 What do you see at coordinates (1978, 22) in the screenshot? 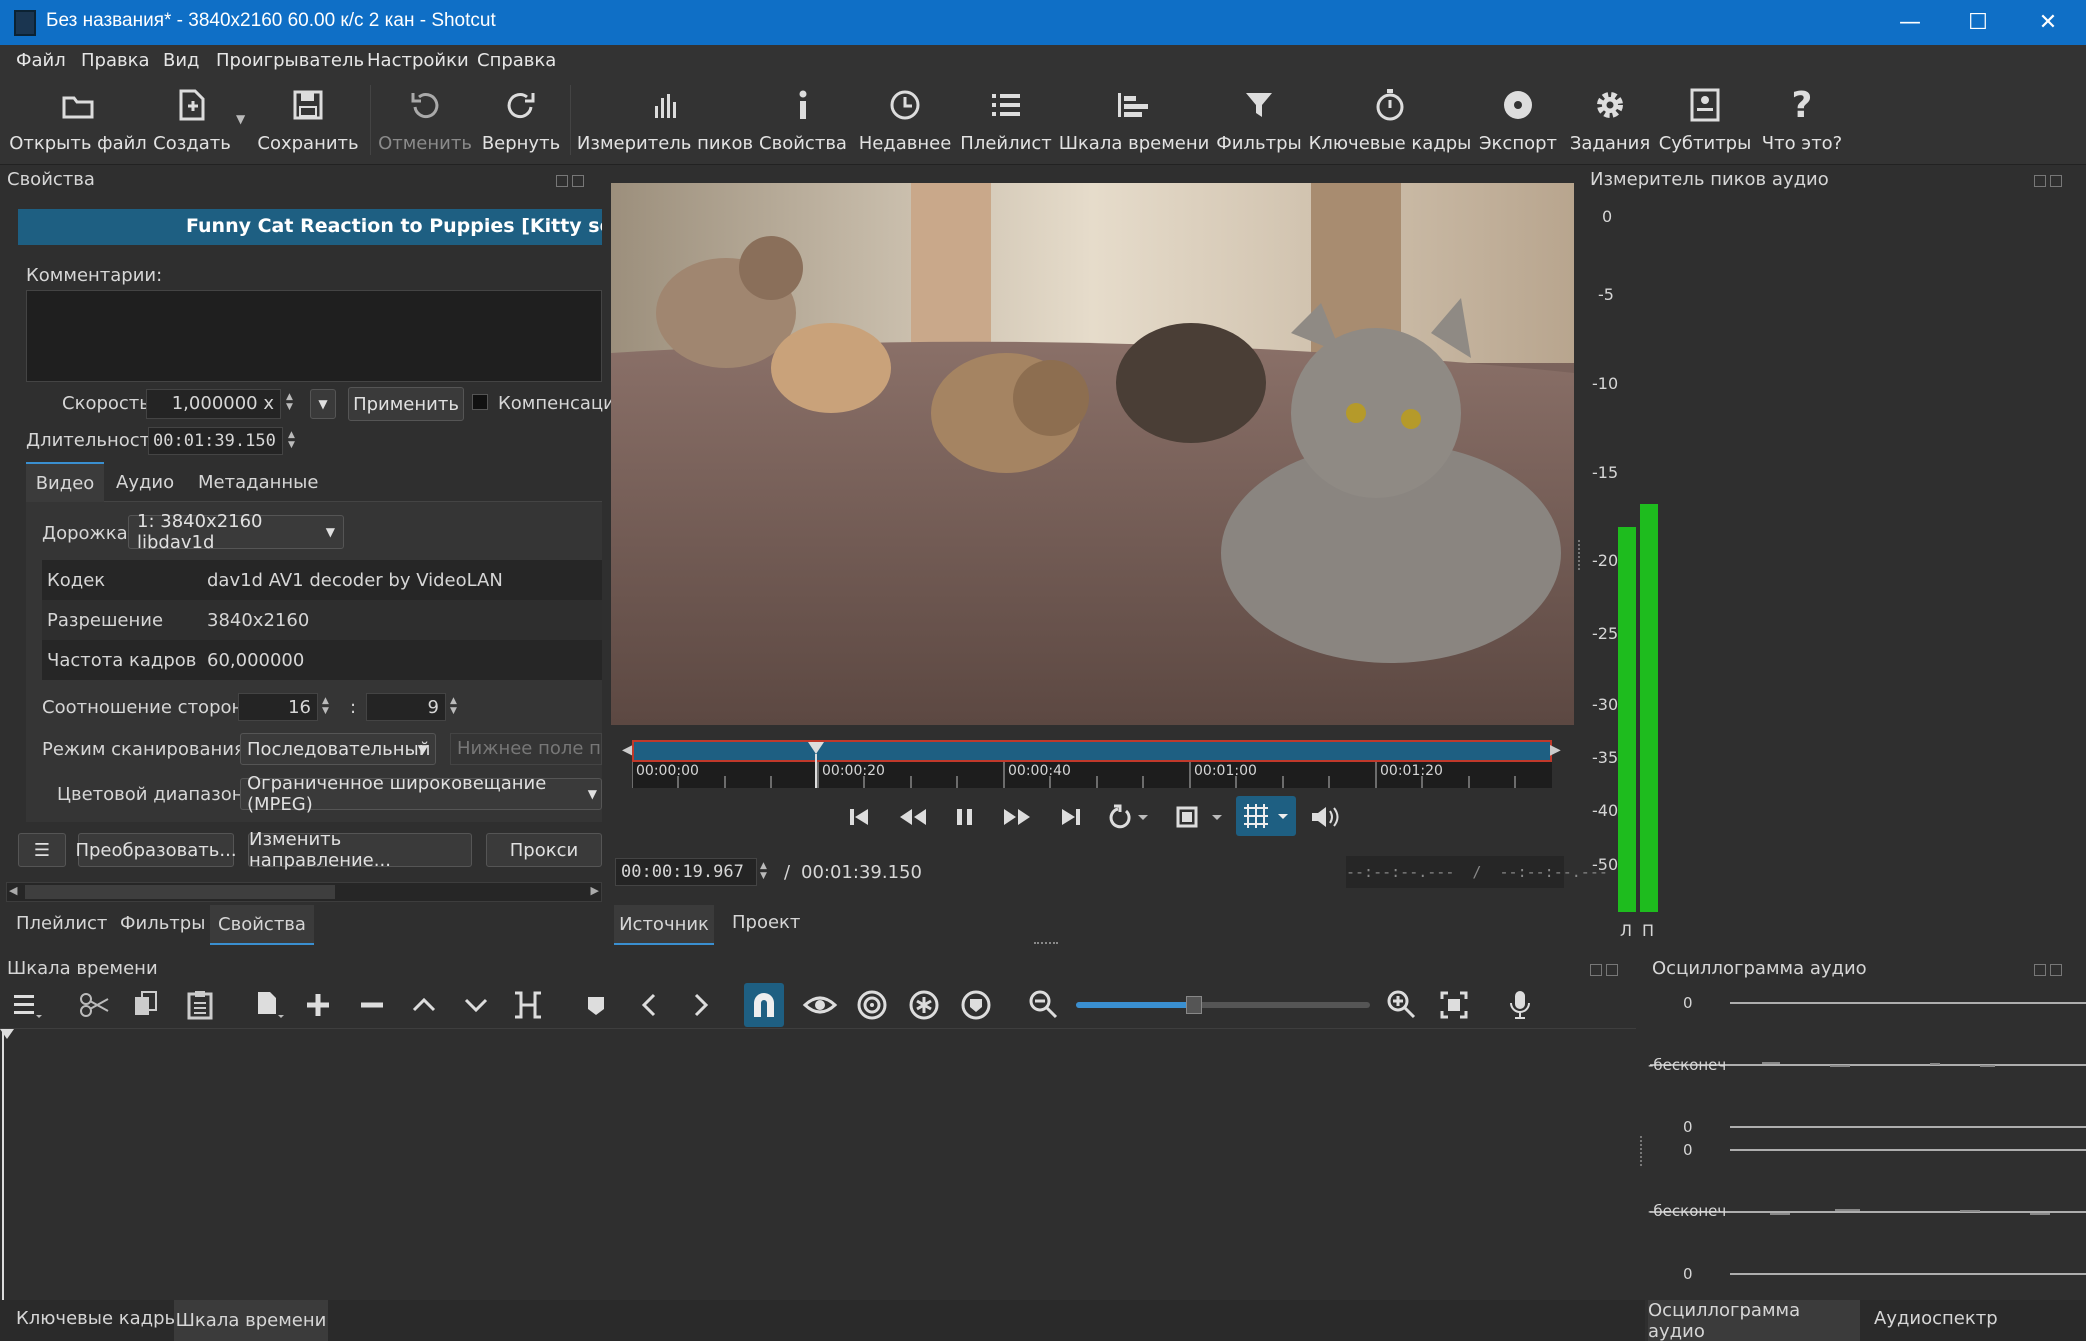
I see `maximize-button: ☐` at bounding box center [1978, 22].